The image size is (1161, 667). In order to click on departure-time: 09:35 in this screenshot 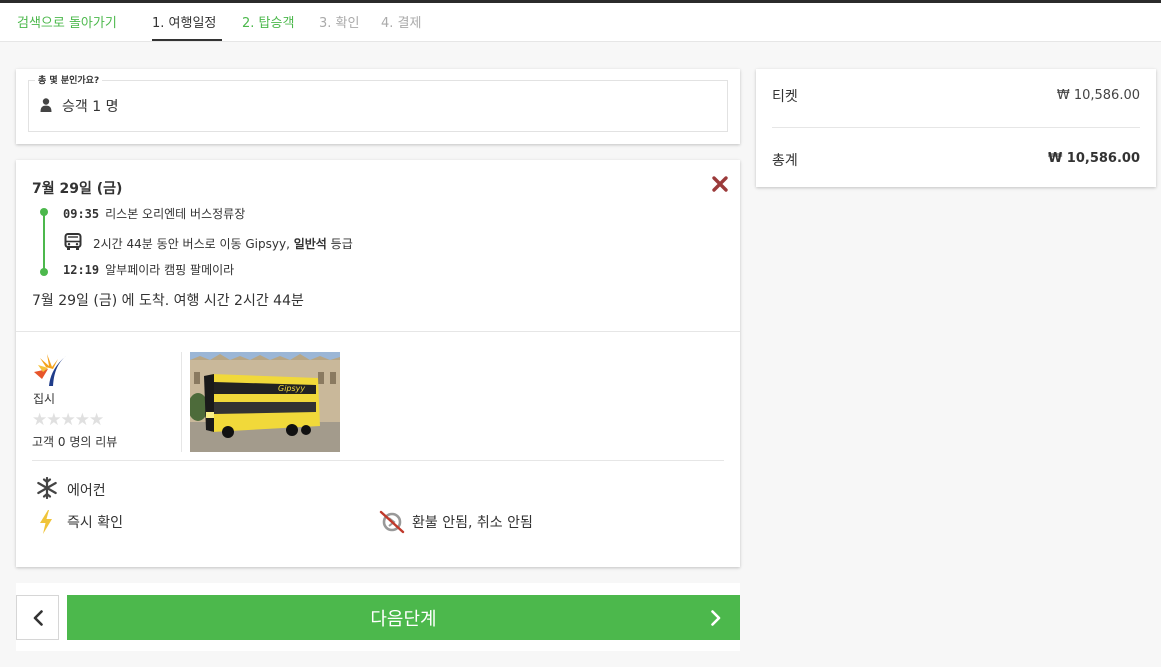, I will do `click(81, 214)`.